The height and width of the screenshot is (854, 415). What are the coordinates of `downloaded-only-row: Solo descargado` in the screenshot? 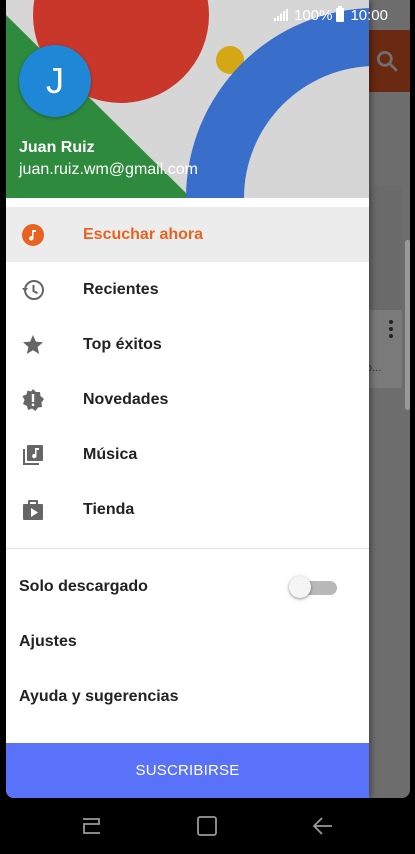 It's located at (187, 586).